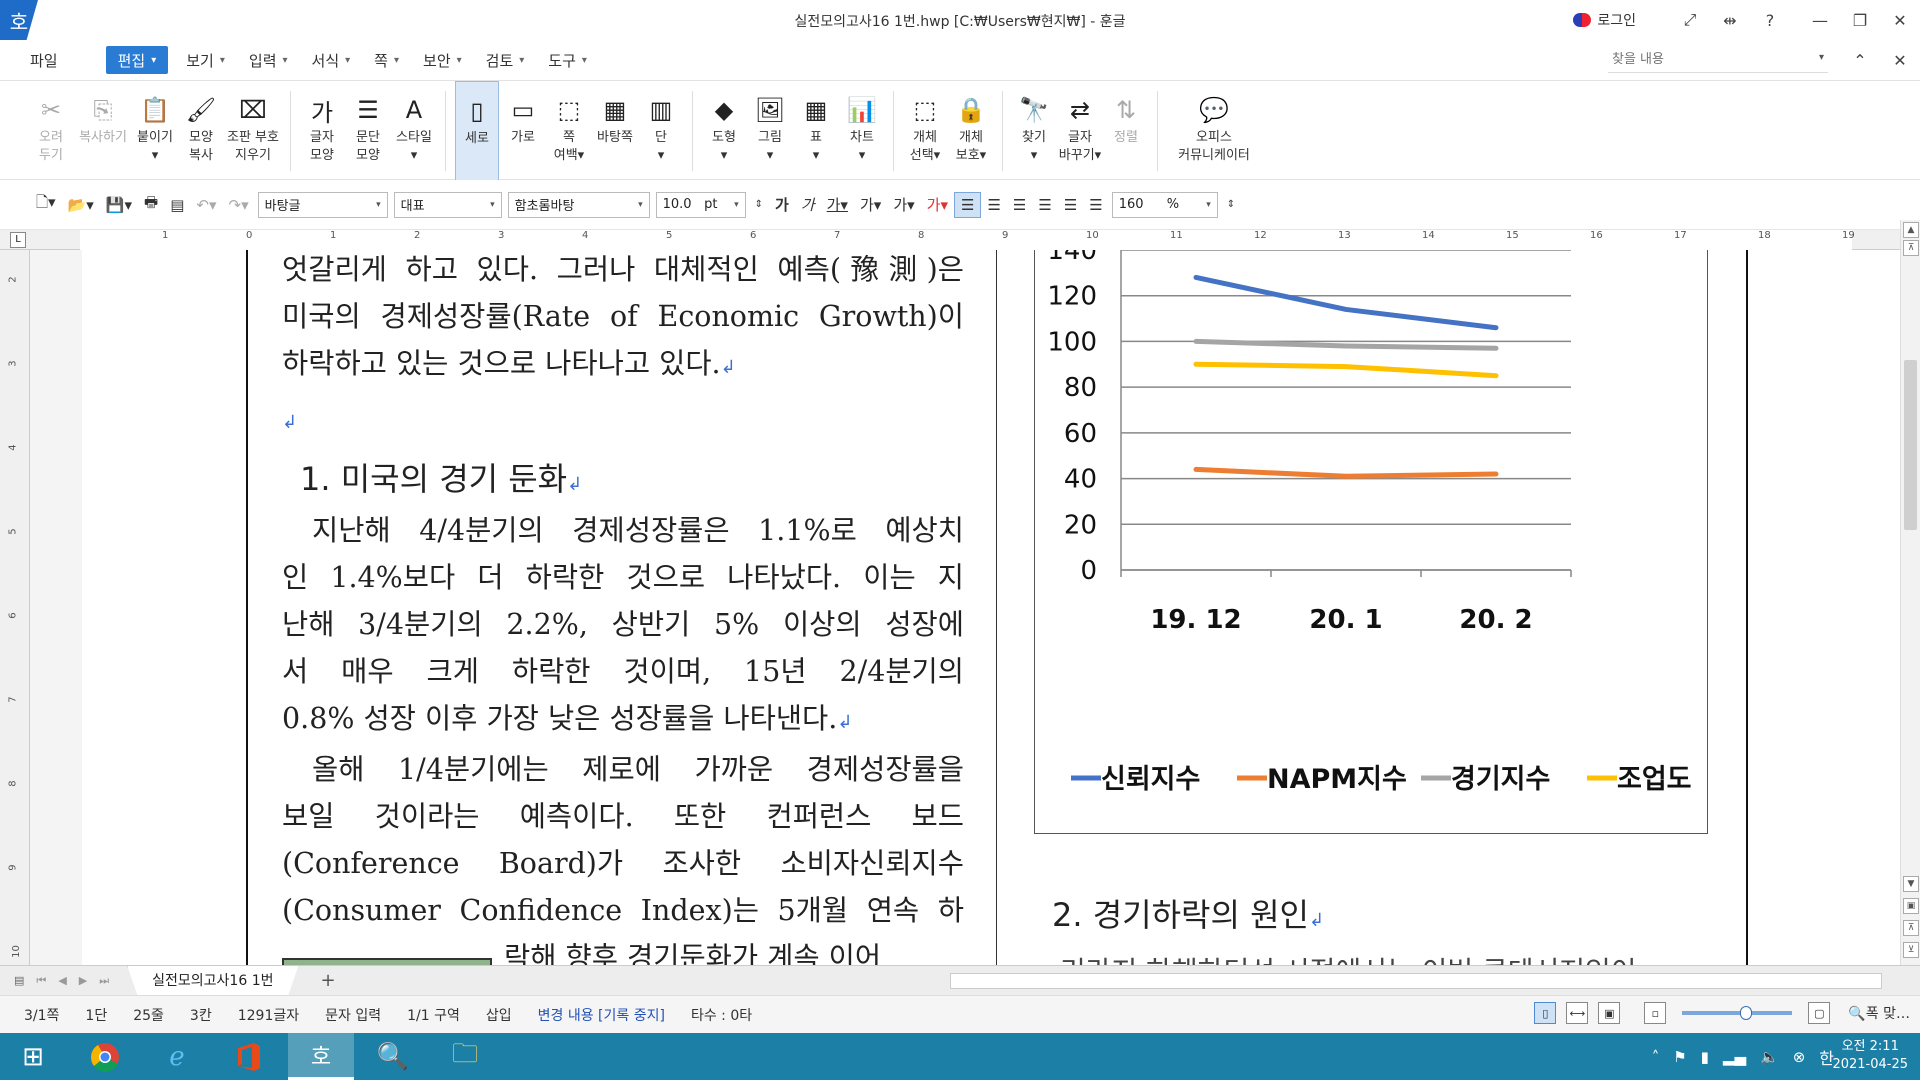 The image size is (1920, 1080). I want to click on document-tab: 실전모의고사16 1번, so click(213, 980).